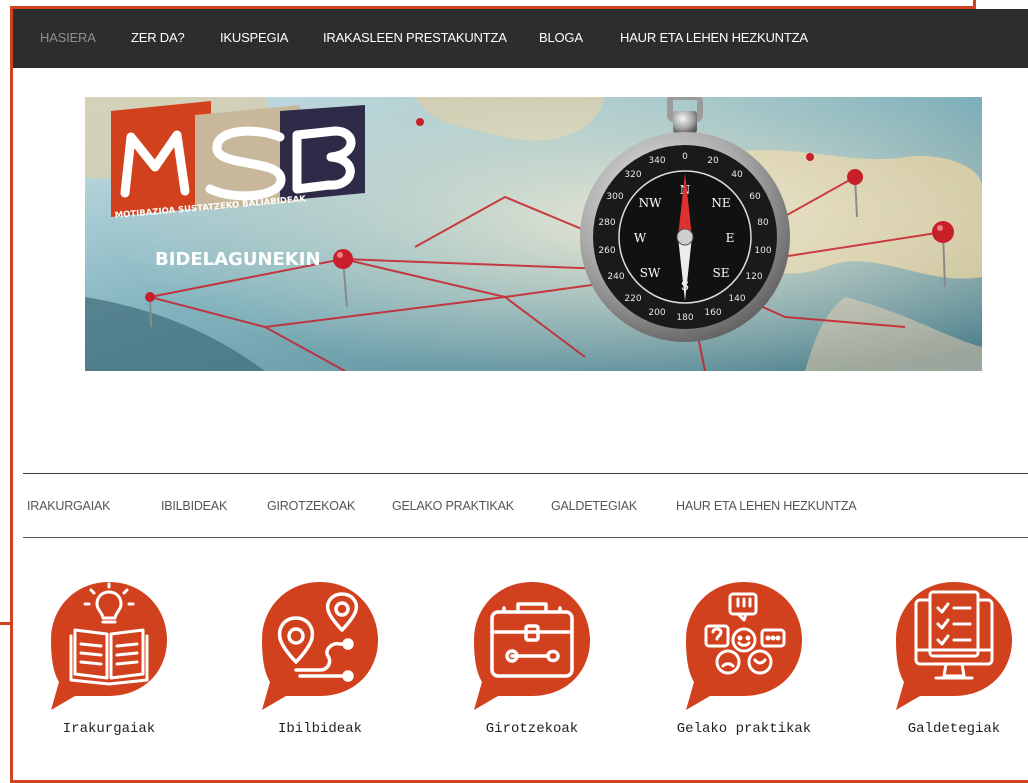 The height and width of the screenshot is (783, 1028). Describe the element at coordinates (11, 394) in the screenshot. I see `frame-left-line` at that location.